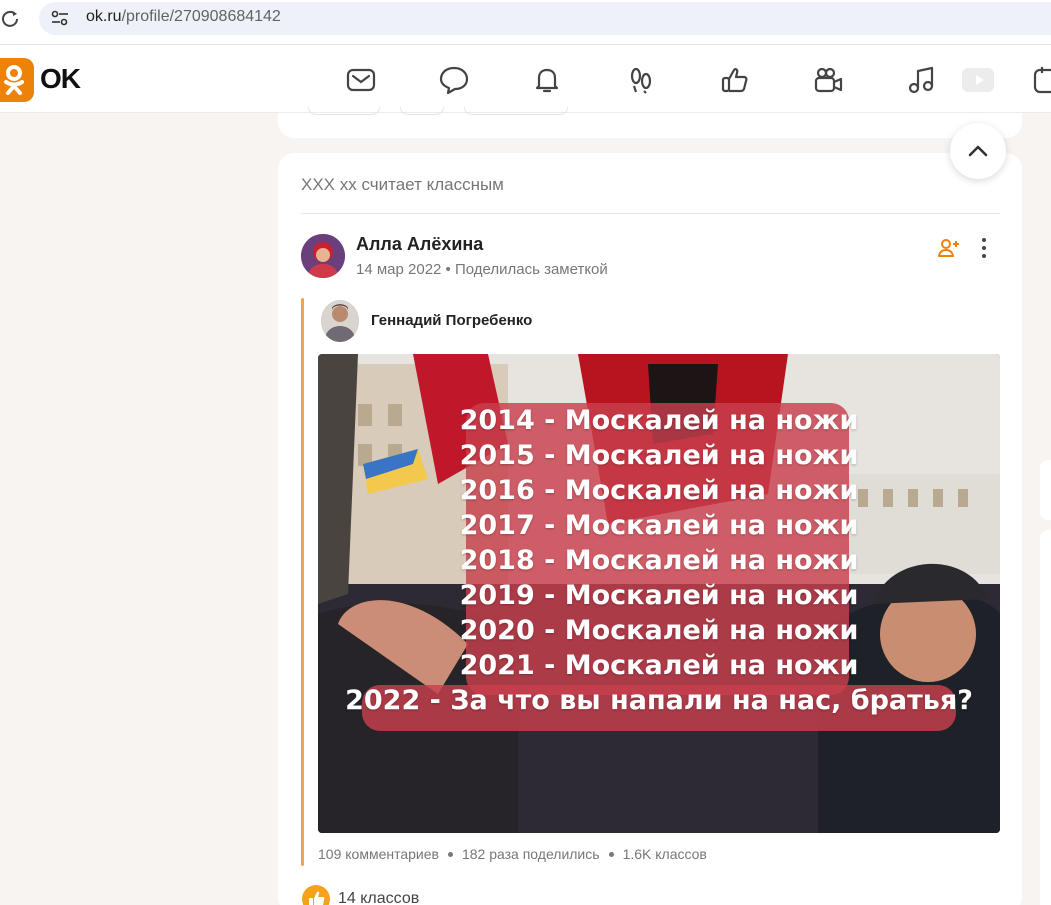  I want to click on image-text-line: 2021 - Москалей на ножи, so click(659, 665).